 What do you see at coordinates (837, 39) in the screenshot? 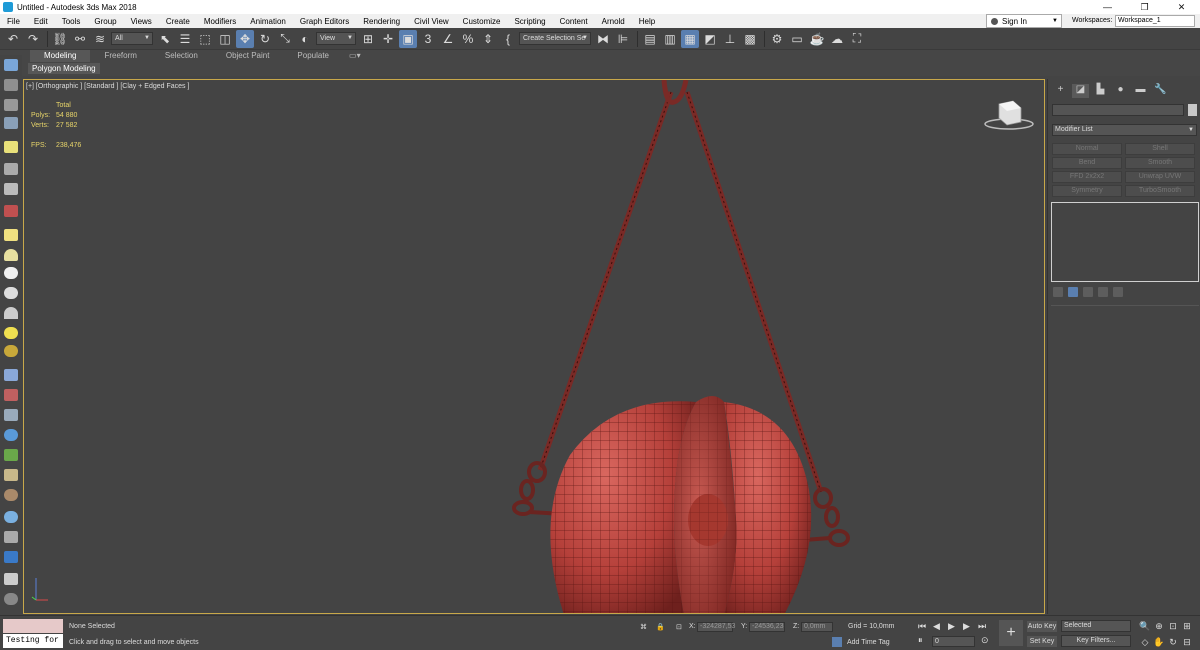
I see `render-cloud-icon: ☁` at bounding box center [837, 39].